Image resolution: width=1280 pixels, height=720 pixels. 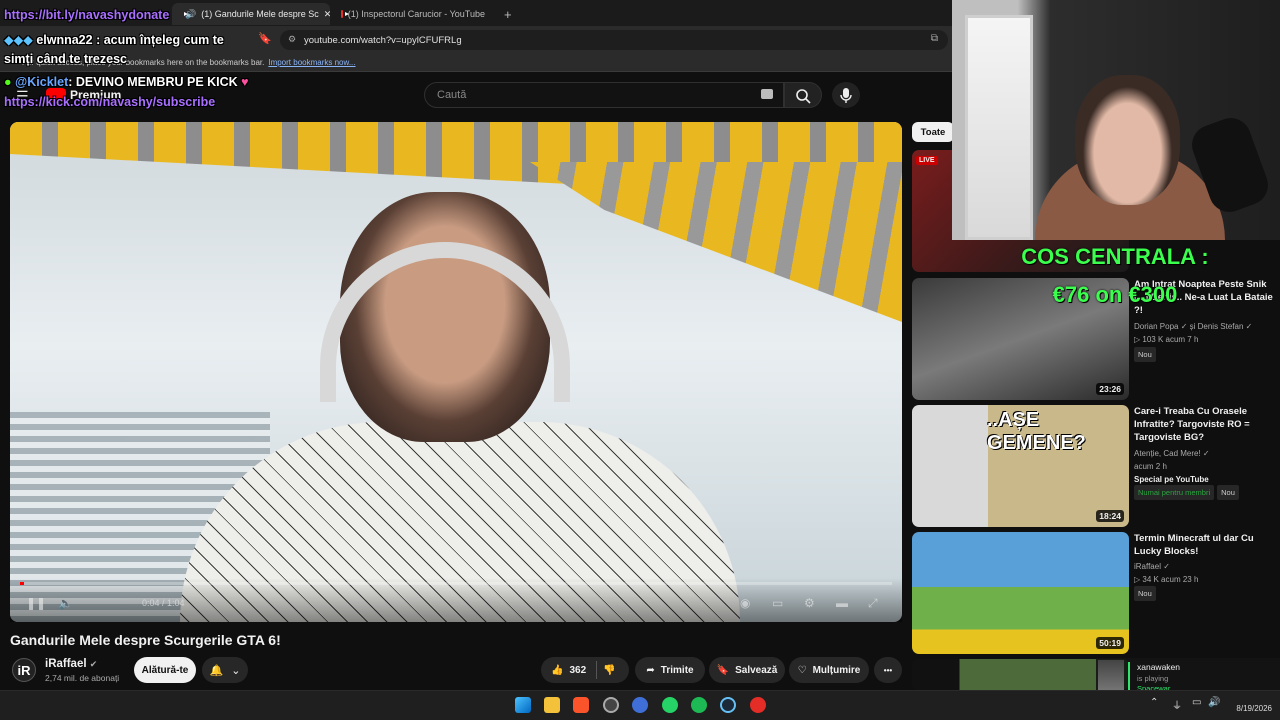 What do you see at coordinates (22, 583) in the screenshot?
I see `progress-fill` at bounding box center [22, 583].